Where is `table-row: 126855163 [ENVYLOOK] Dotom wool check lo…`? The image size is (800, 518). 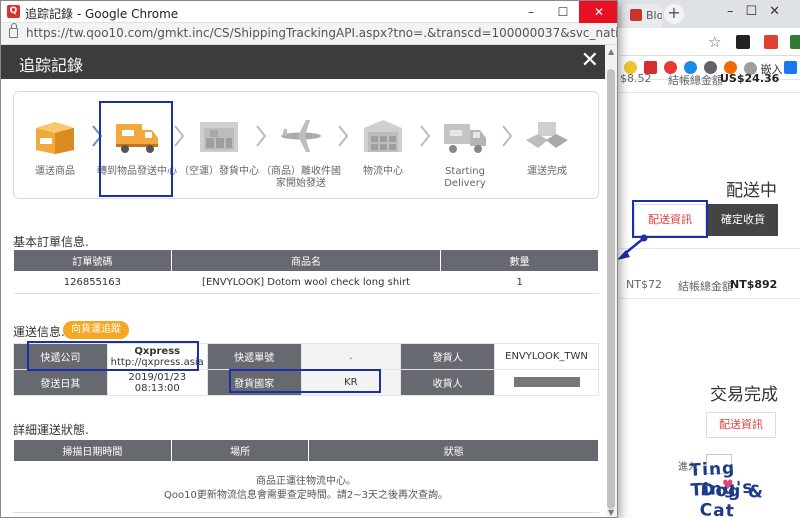
table-row: 126855163 [ENVYLOOK] Dotom wool check lo… is located at coordinates (306, 282).